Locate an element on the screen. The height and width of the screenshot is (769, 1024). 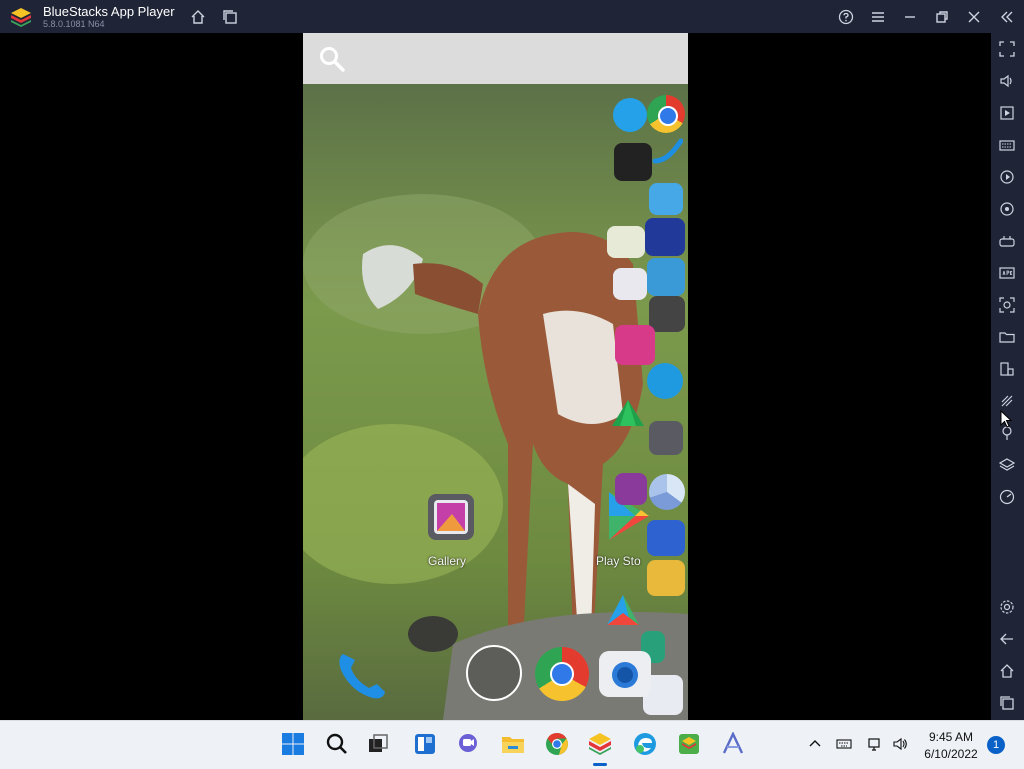
settings-icon is located at coordinates (1007, 607).